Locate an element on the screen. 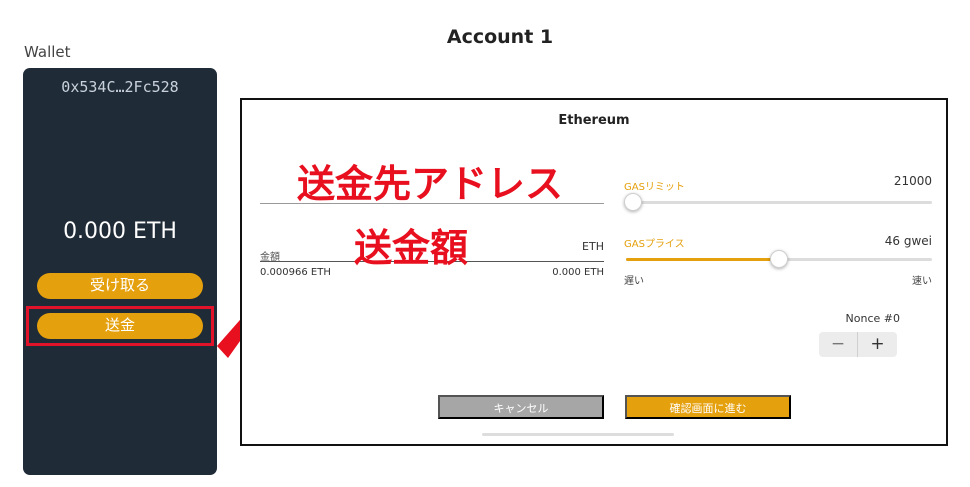 The width and height of the screenshot is (970, 487). home-indicator is located at coordinates (578, 434).